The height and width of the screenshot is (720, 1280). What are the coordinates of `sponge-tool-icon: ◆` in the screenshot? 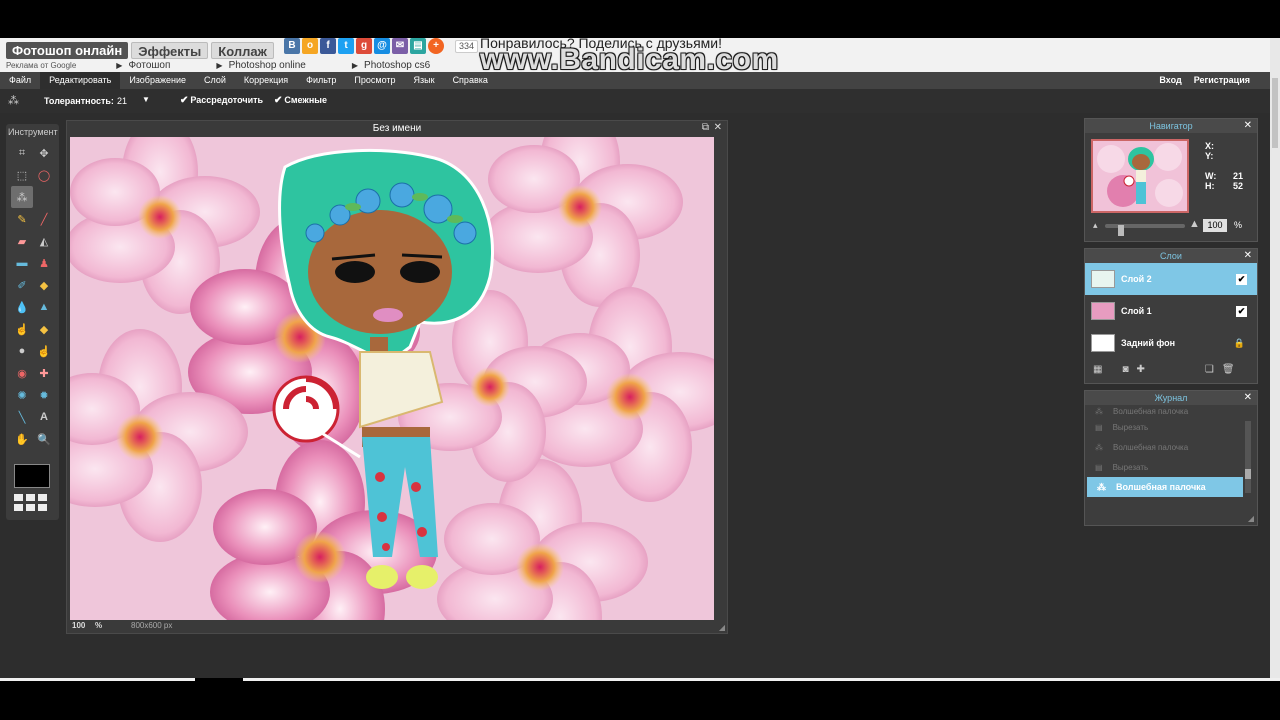 It's located at (44, 329).